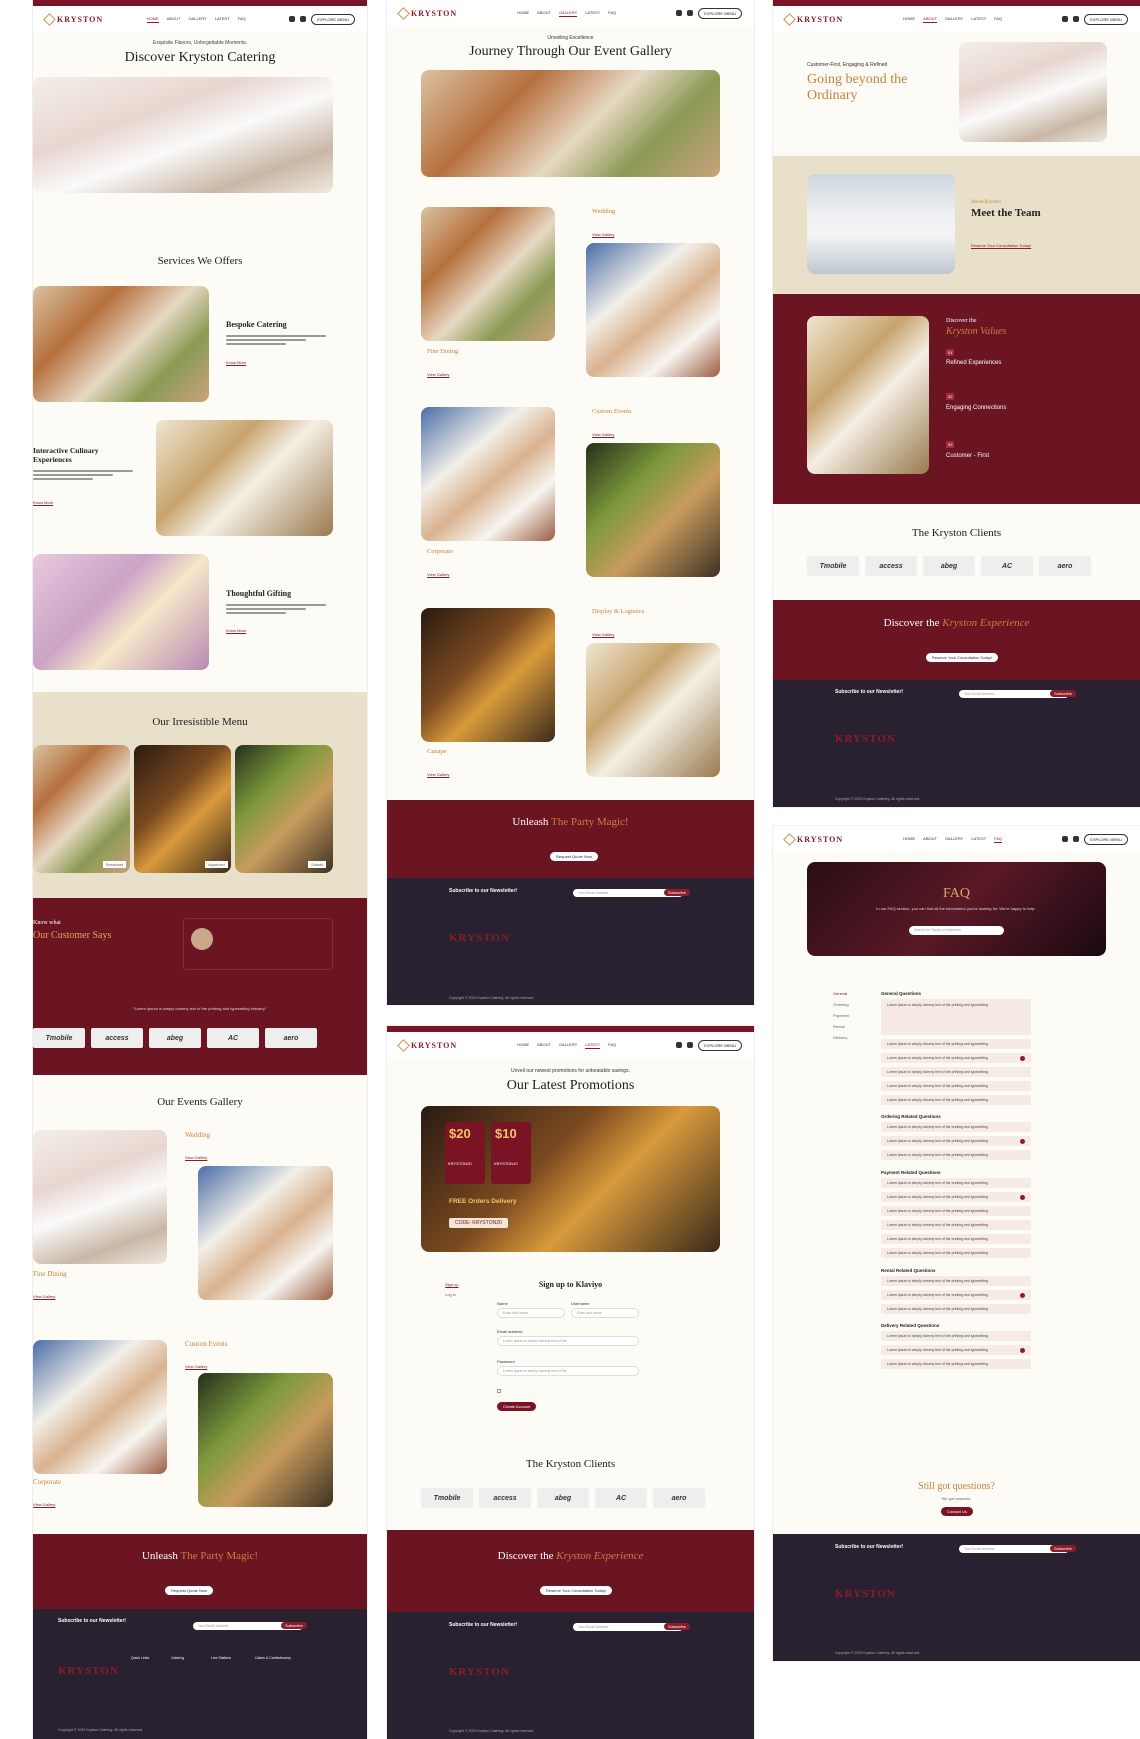 The height and width of the screenshot is (1739, 1140). I want to click on event-link-3: View Gallery, so click(196, 1366).